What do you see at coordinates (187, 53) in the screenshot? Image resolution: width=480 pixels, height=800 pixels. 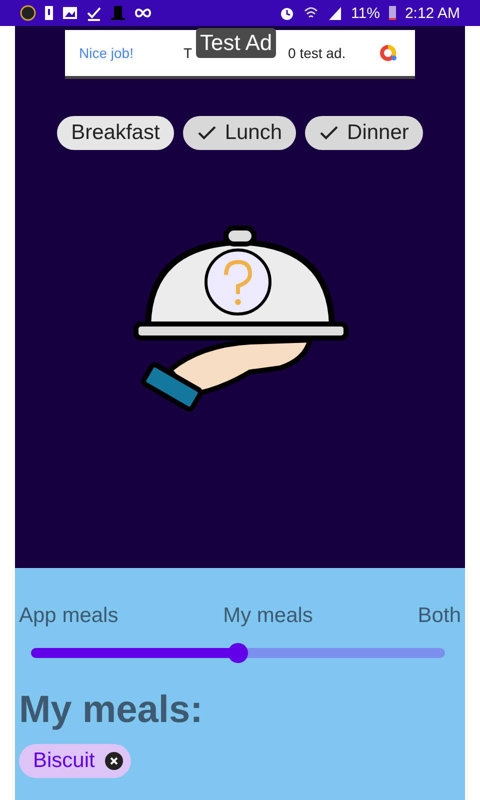 I see `ad-text: T` at bounding box center [187, 53].